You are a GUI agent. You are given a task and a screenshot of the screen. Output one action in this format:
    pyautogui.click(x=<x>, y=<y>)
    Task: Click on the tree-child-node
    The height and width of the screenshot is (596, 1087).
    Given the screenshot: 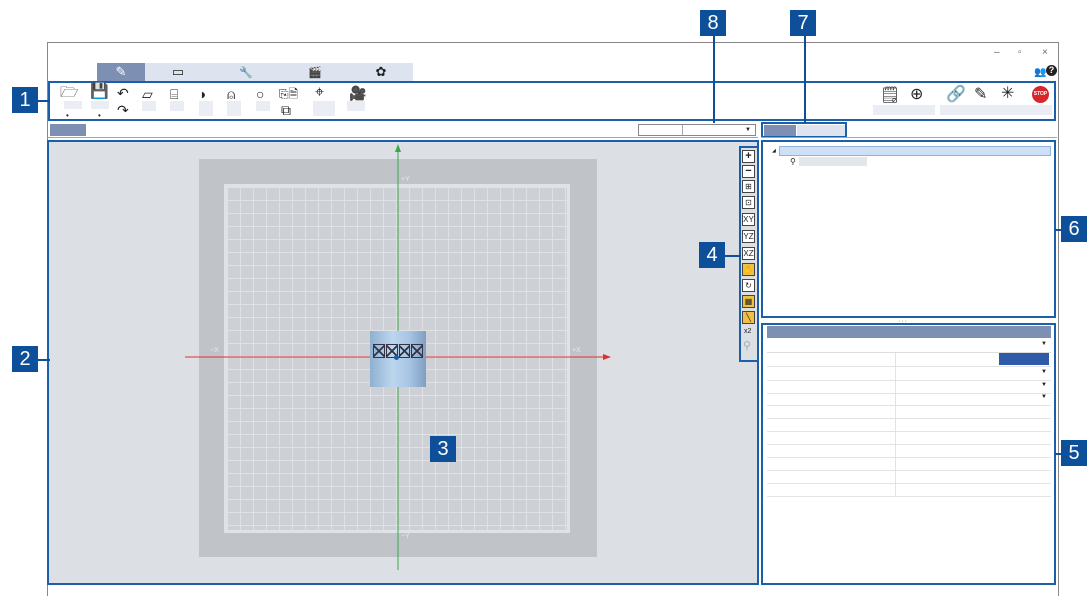 What is the action you would take?
    pyautogui.click(x=833, y=161)
    